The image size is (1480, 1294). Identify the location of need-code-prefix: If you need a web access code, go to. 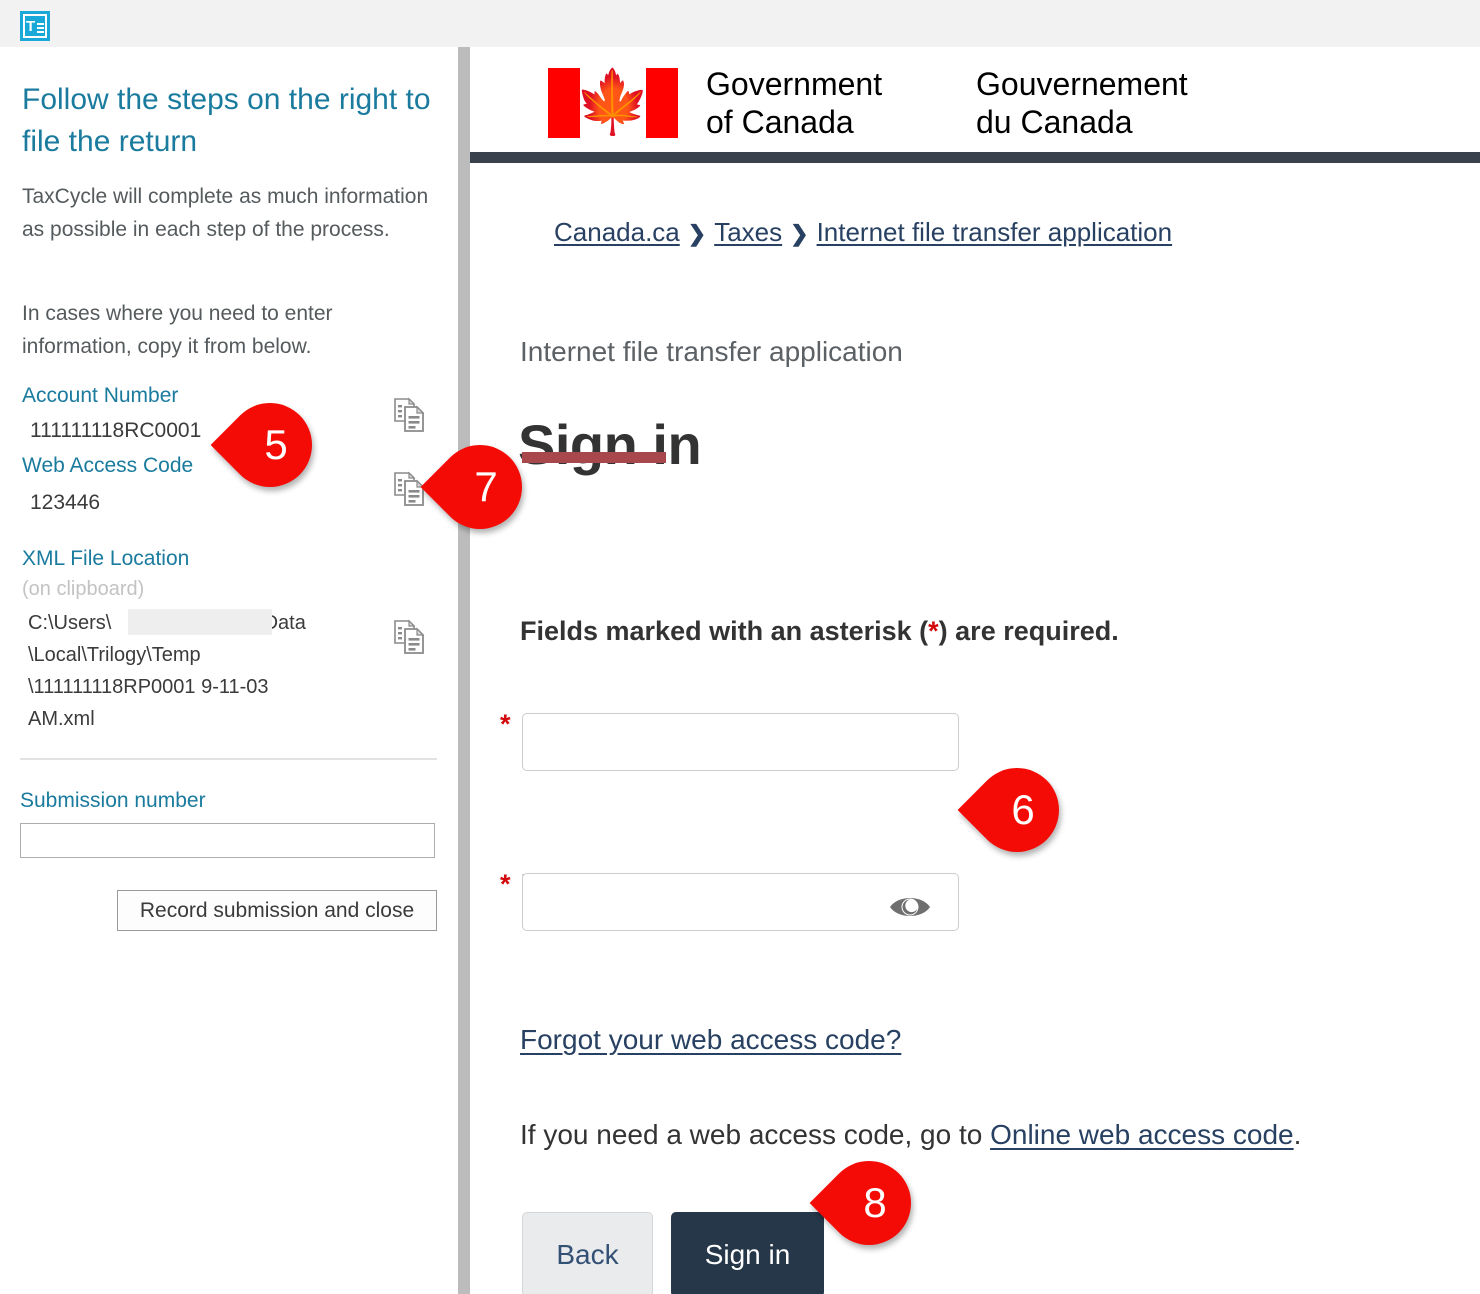
(755, 1134).